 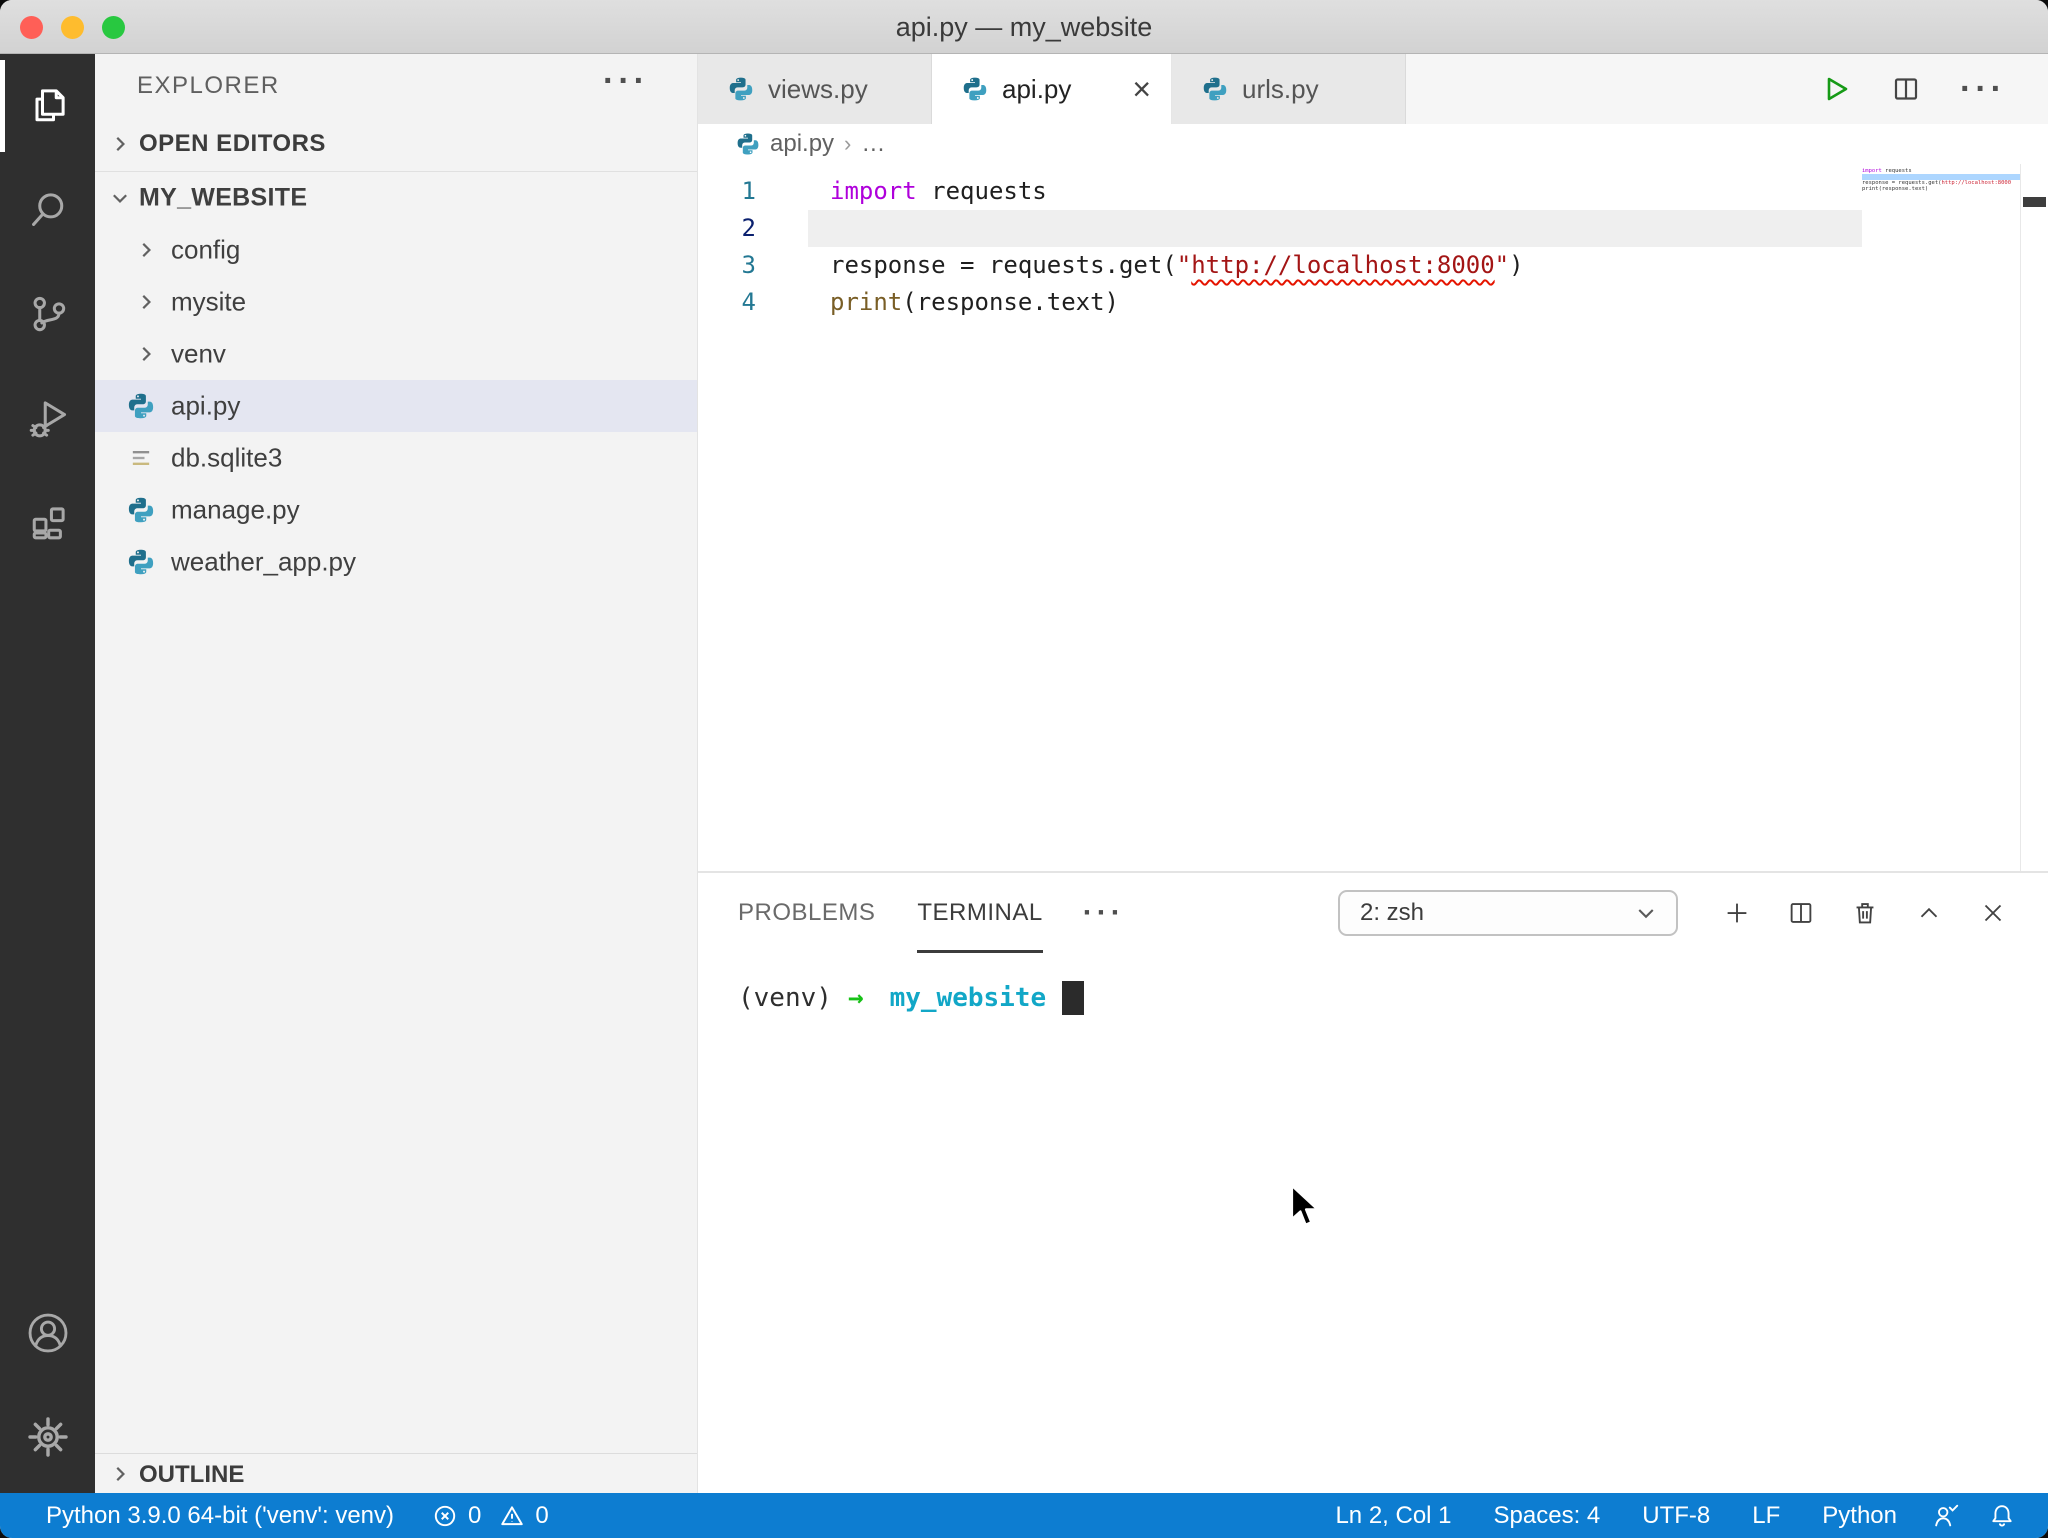 I want to click on activity-source-control, so click(x=47, y=314).